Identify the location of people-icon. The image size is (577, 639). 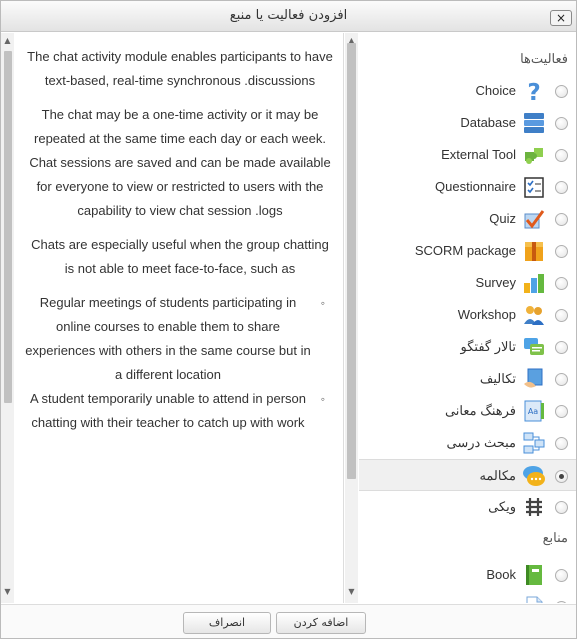
(534, 315).